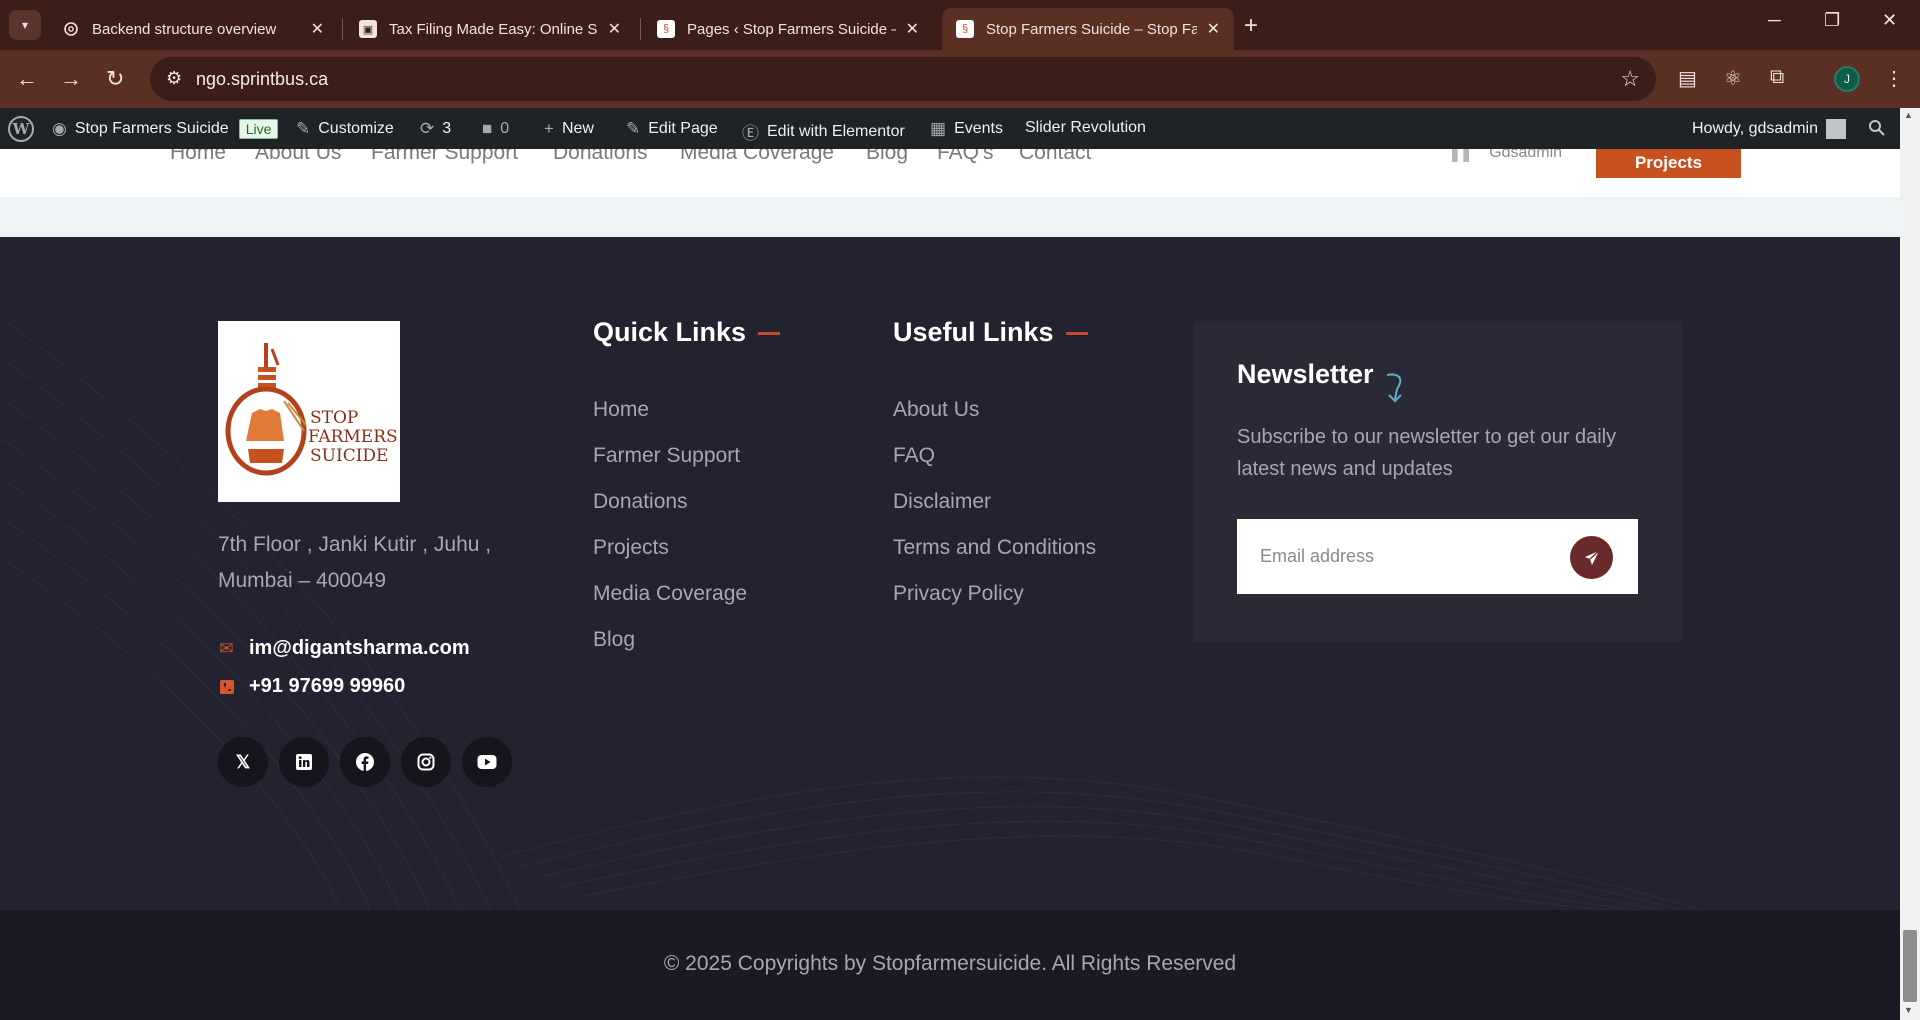  Describe the element at coordinates (994, 548) in the screenshot. I see `useful-link-terms: Terms and Conditions` at that location.